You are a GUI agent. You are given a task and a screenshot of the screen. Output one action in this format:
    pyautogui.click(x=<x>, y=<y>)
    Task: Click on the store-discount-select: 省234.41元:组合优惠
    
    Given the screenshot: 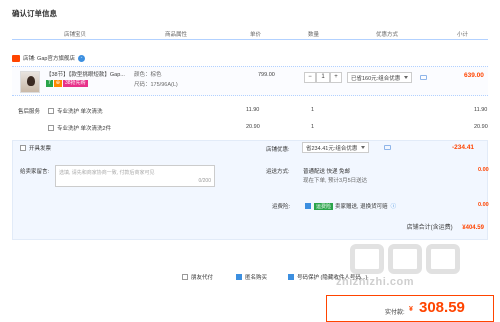 What is the action you would take?
    pyautogui.click(x=336, y=147)
    